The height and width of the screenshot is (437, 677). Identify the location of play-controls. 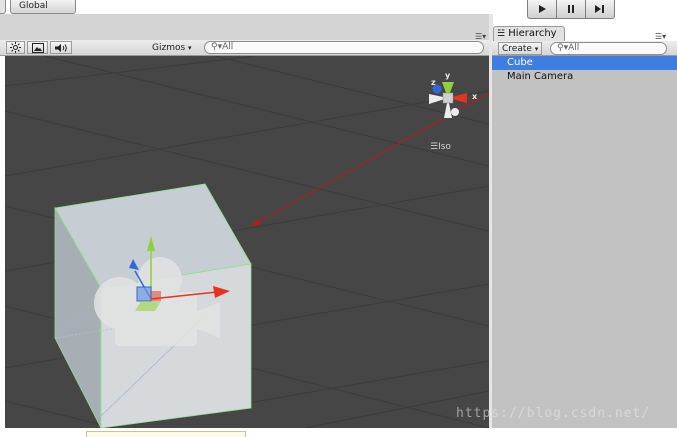
(571, 9).